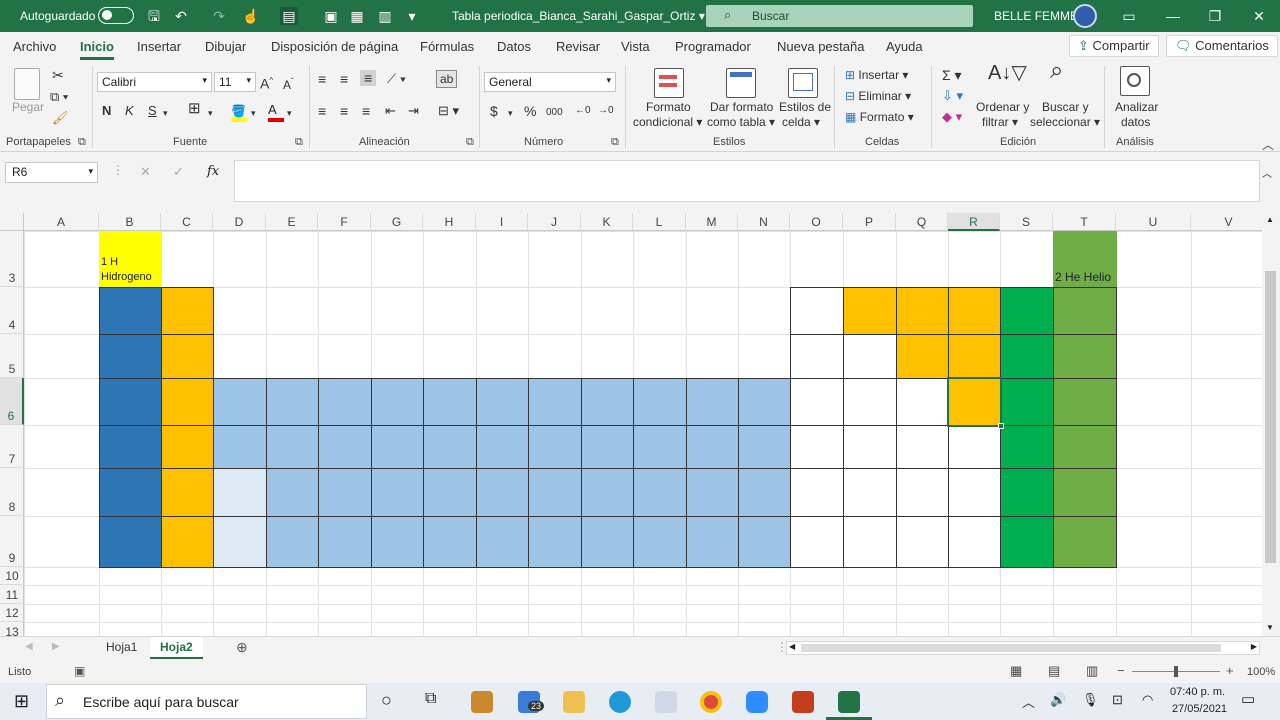  What do you see at coordinates (1254, 646) in the screenshot?
I see `scroll-right-icon: ▶` at bounding box center [1254, 646].